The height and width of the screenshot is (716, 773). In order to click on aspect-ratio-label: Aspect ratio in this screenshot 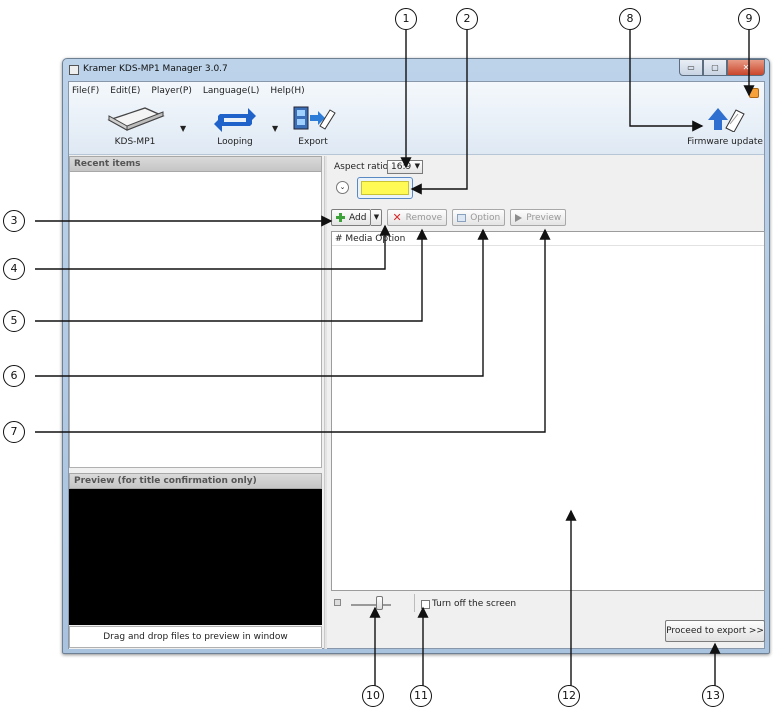, I will do `click(361, 167)`.